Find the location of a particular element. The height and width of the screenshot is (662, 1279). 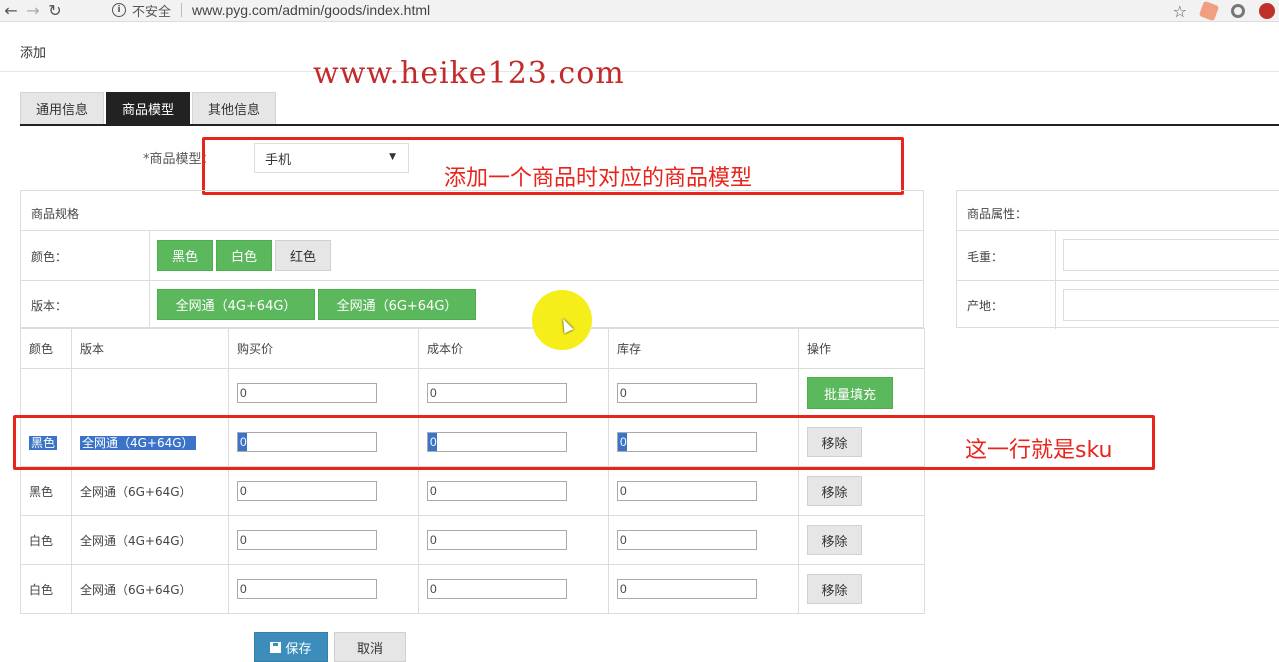

tab-general-info: 通用信息 is located at coordinates (62, 108).